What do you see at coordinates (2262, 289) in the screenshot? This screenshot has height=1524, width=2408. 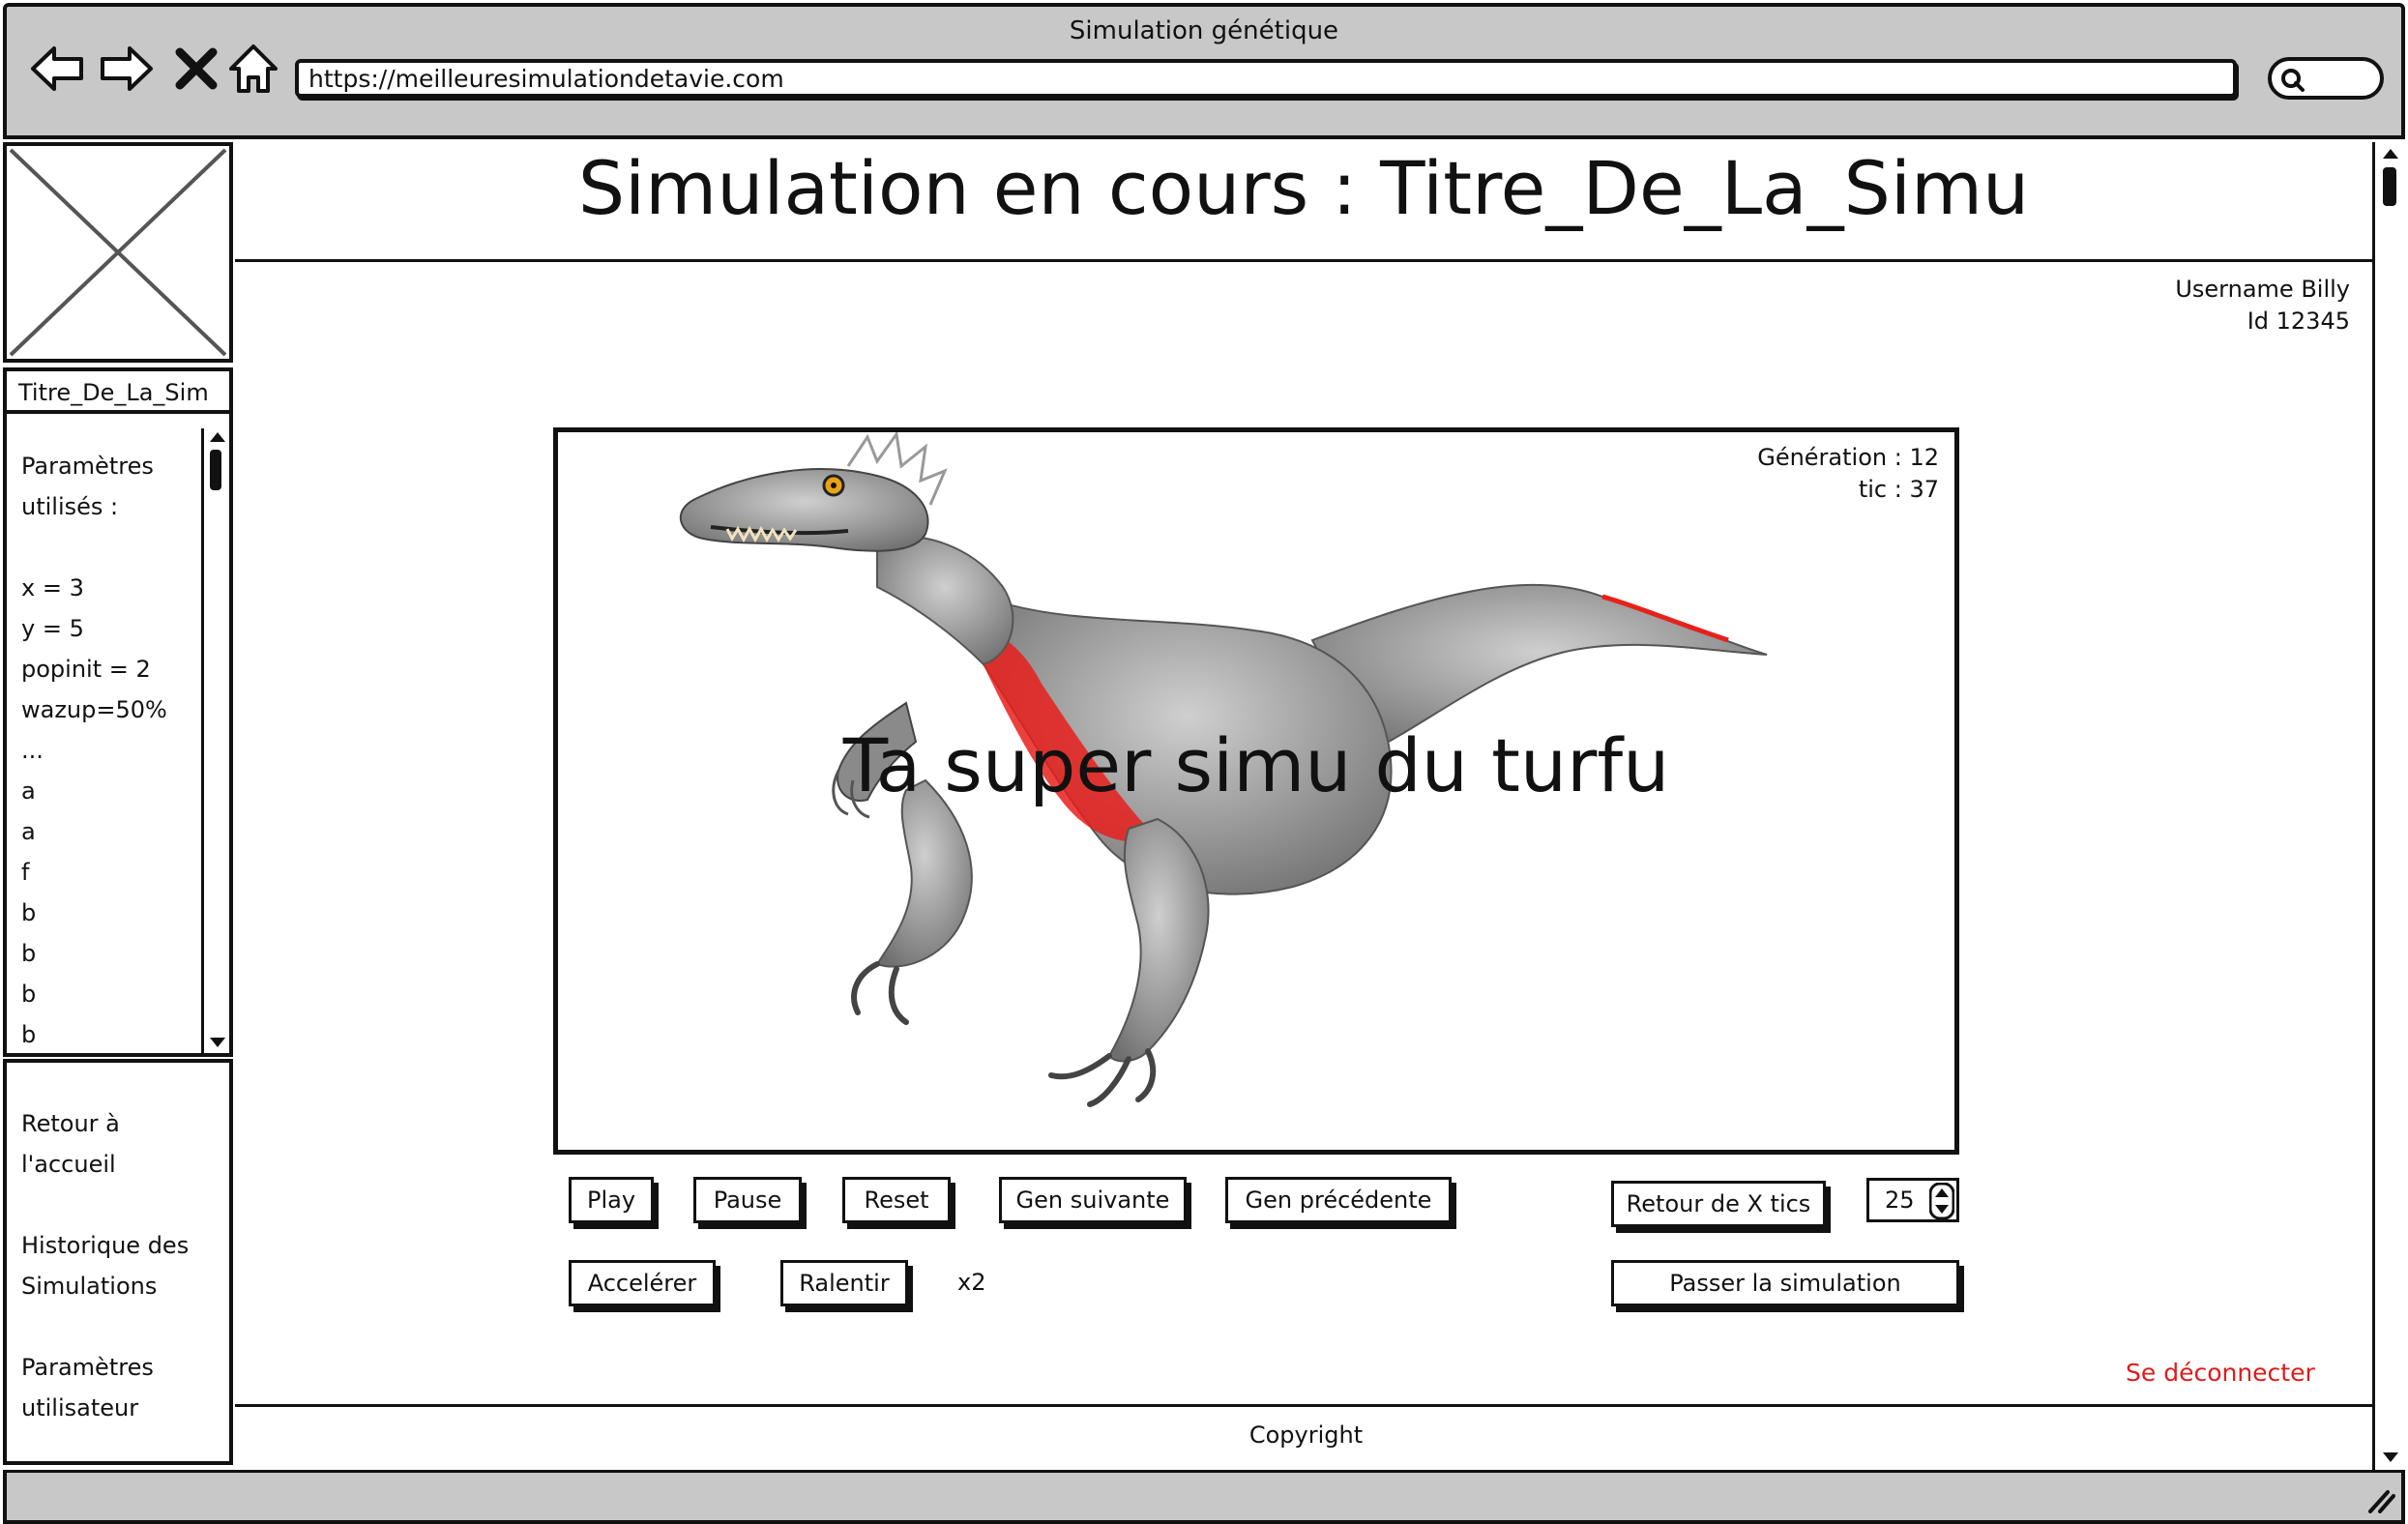 I see `username: Username Billy` at bounding box center [2262, 289].